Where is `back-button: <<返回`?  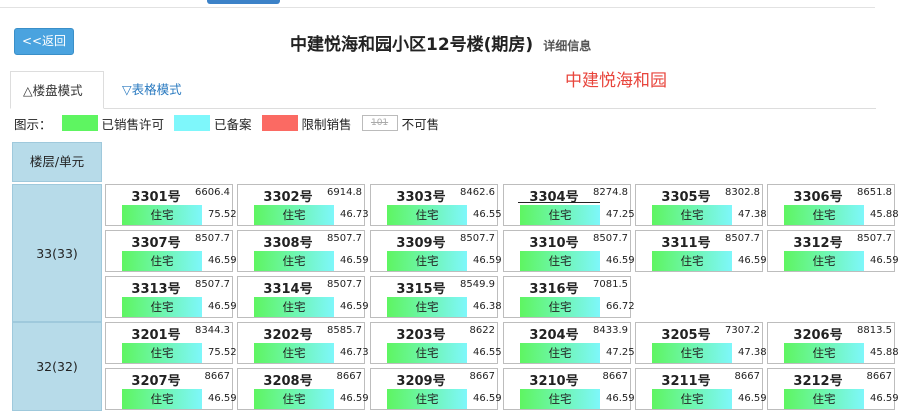 back-button: <<返回 is located at coordinates (44, 41).